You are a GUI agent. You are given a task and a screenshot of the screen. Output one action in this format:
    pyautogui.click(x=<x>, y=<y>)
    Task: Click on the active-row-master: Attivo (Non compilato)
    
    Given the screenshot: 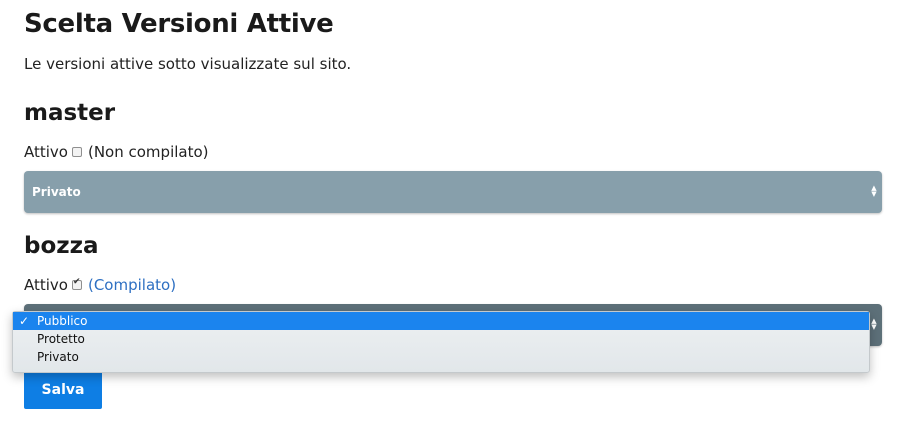 What is the action you would take?
    pyautogui.click(x=116, y=152)
    